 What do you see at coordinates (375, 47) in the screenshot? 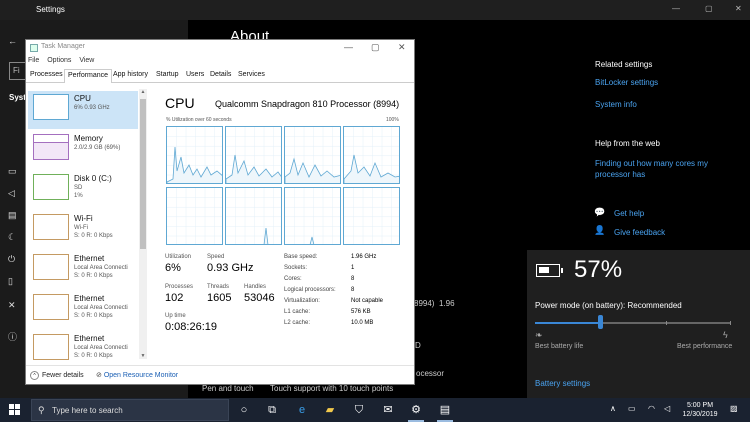
I see `tm-maximize-icon: ▢` at bounding box center [375, 47].